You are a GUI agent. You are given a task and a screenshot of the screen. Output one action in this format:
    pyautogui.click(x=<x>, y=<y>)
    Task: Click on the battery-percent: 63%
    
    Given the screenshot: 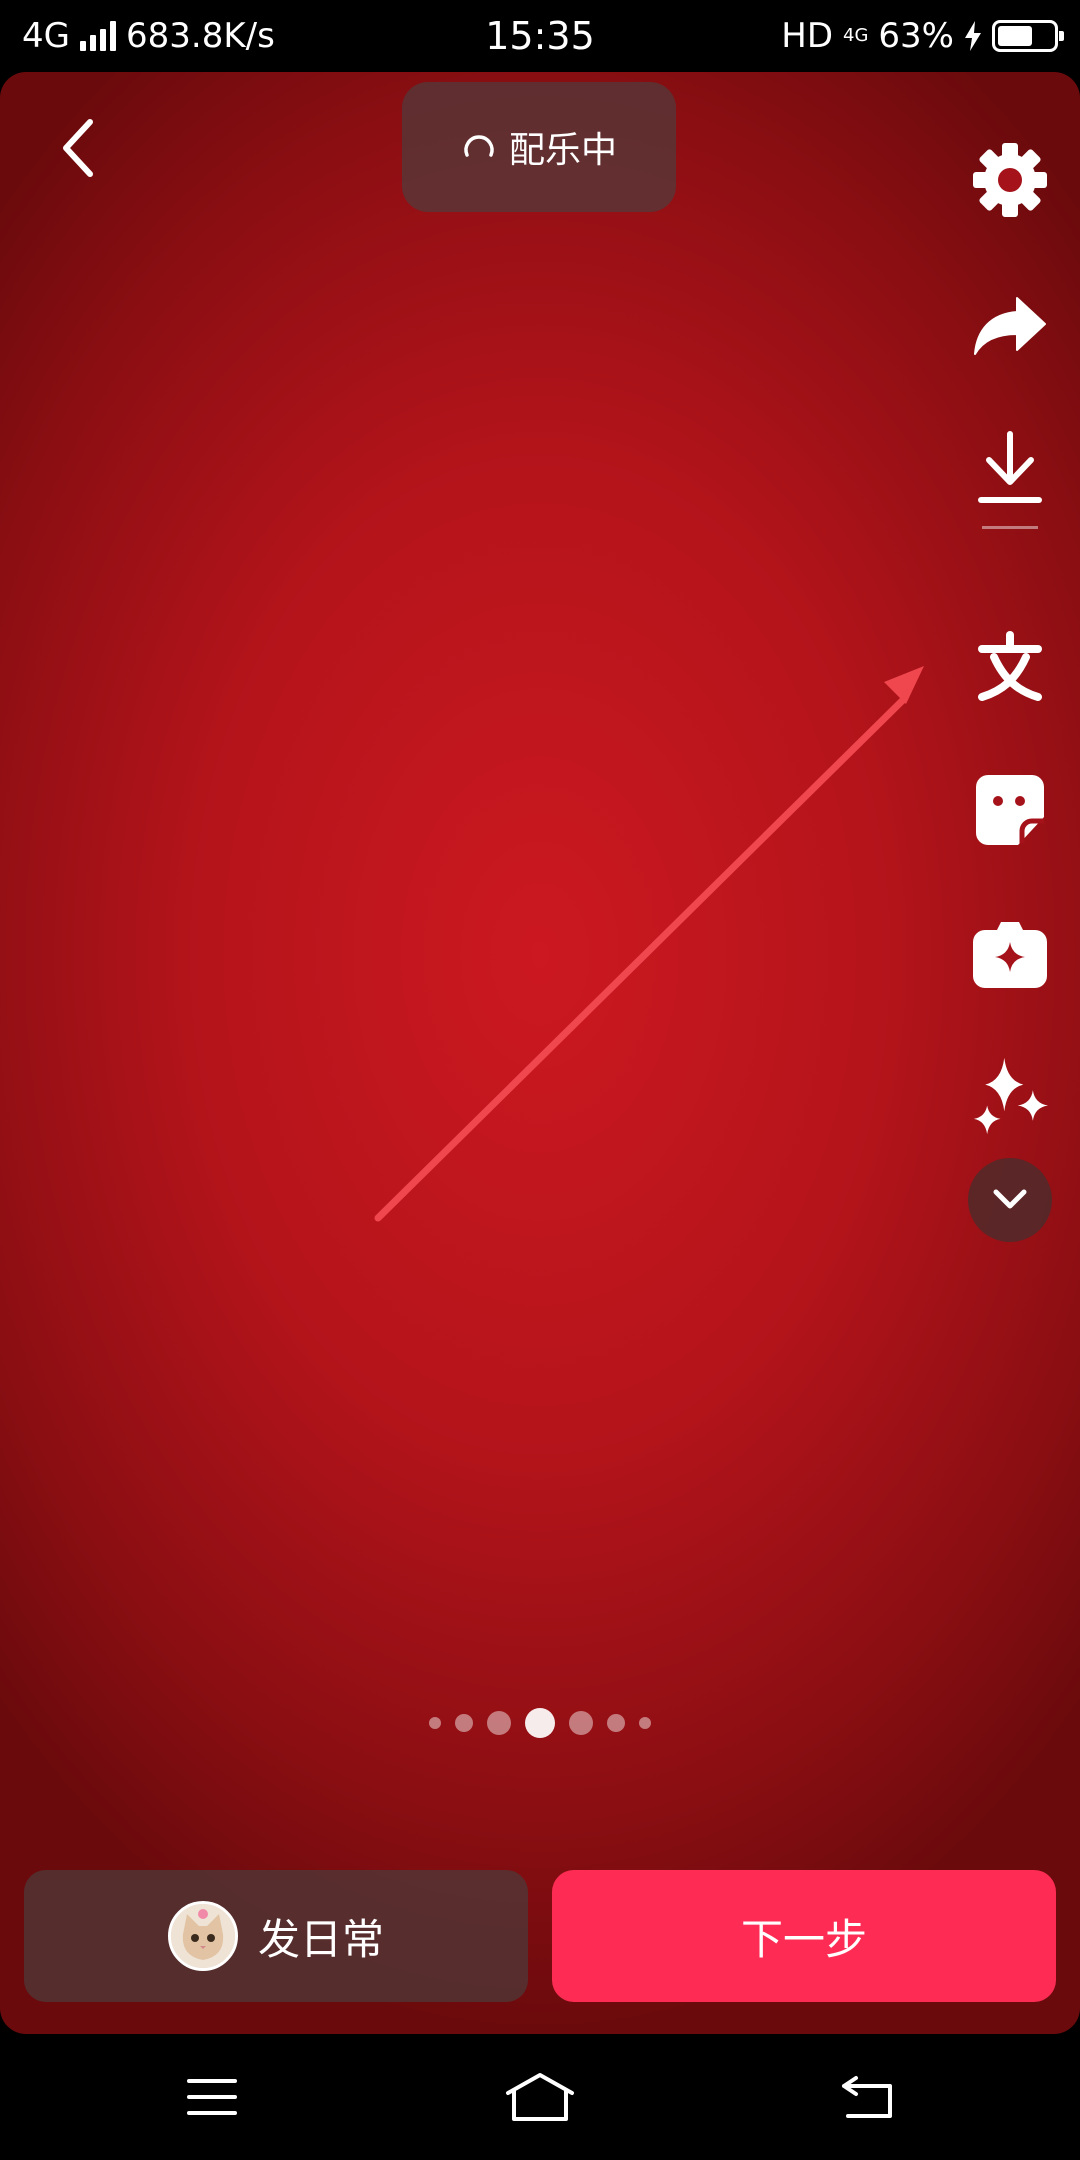 What is the action you would take?
    pyautogui.click(x=916, y=36)
    